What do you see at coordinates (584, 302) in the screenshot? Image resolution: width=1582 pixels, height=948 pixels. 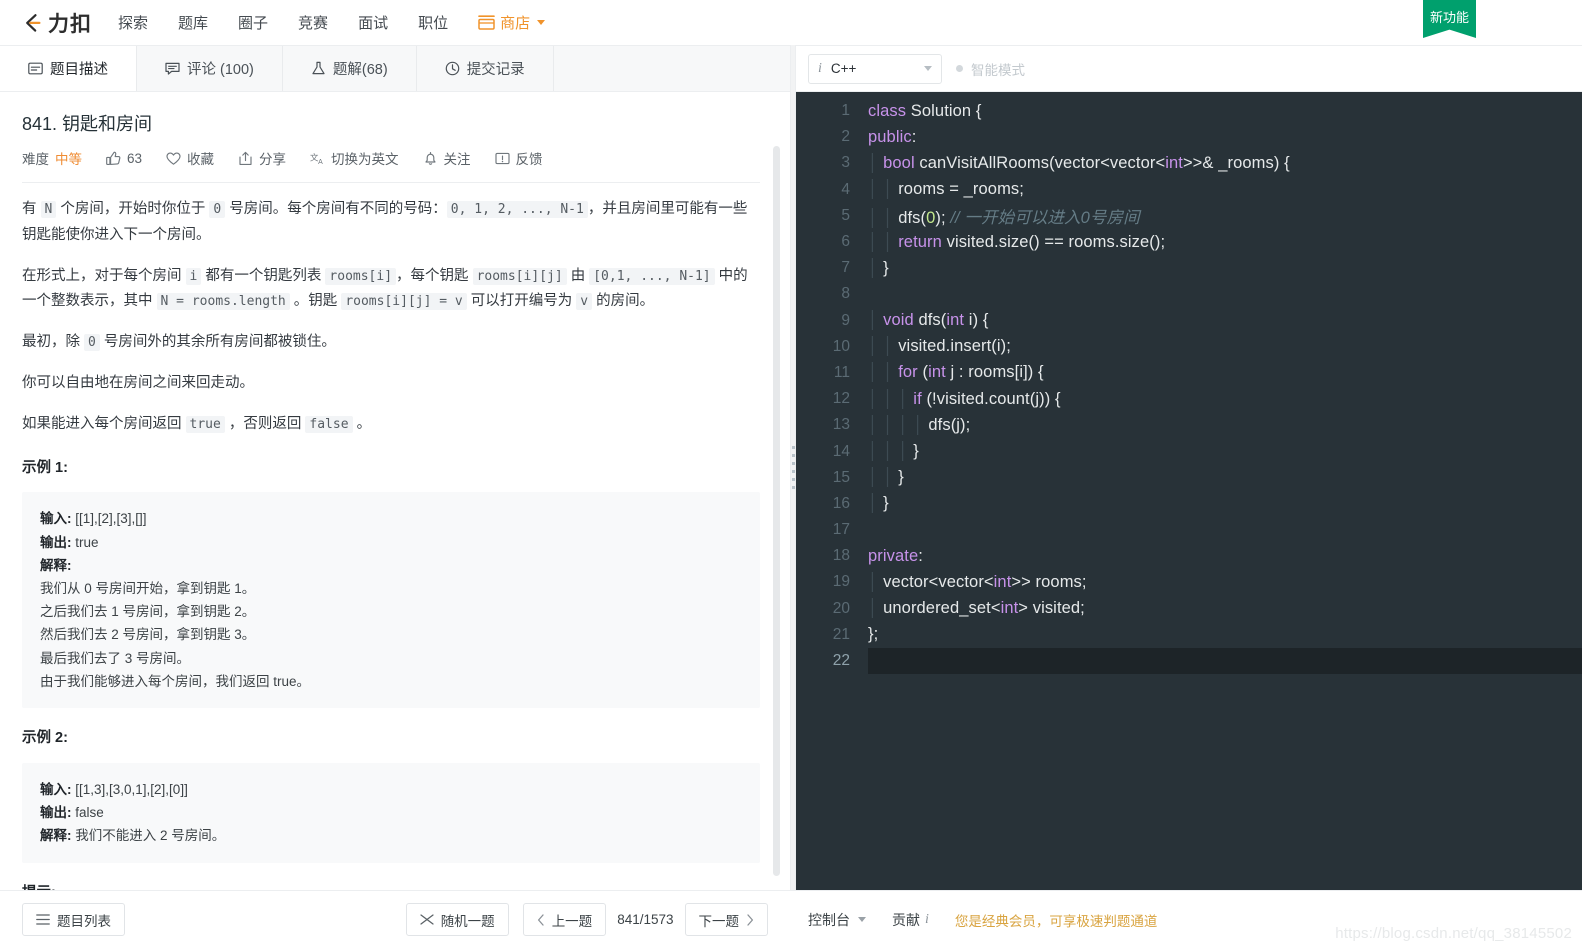 I see `inline-code: v` at bounding box center [584, 302].